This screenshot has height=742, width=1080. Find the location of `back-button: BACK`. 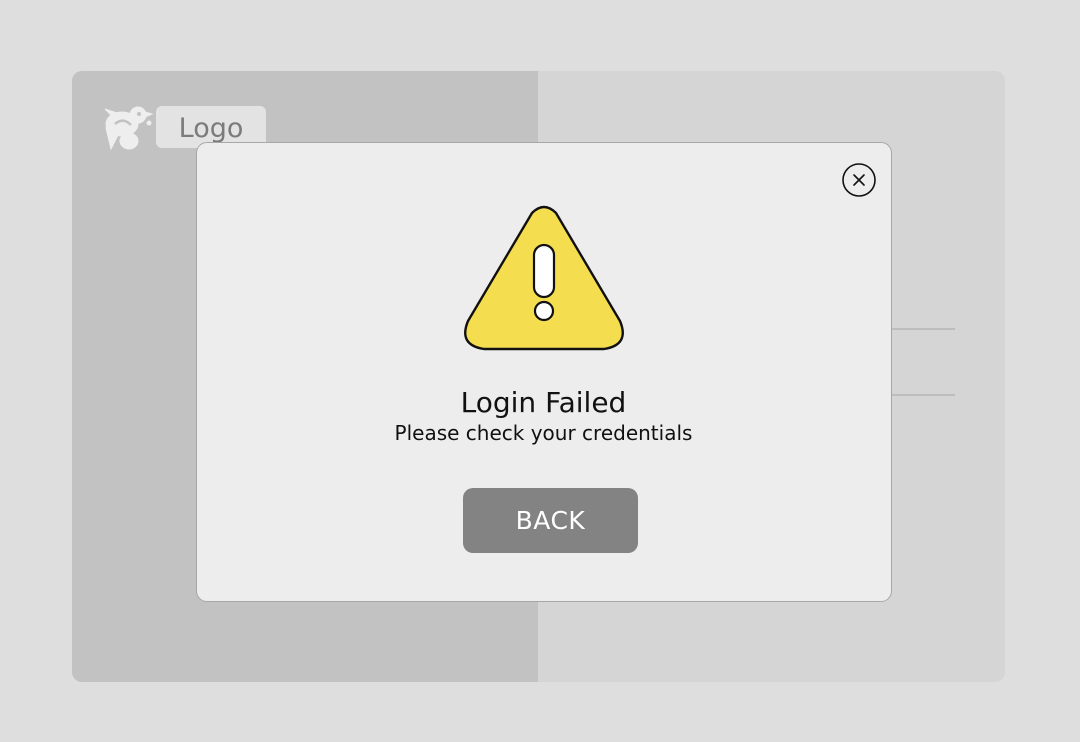

back-button: BACK is located at coordinates (550, 520).